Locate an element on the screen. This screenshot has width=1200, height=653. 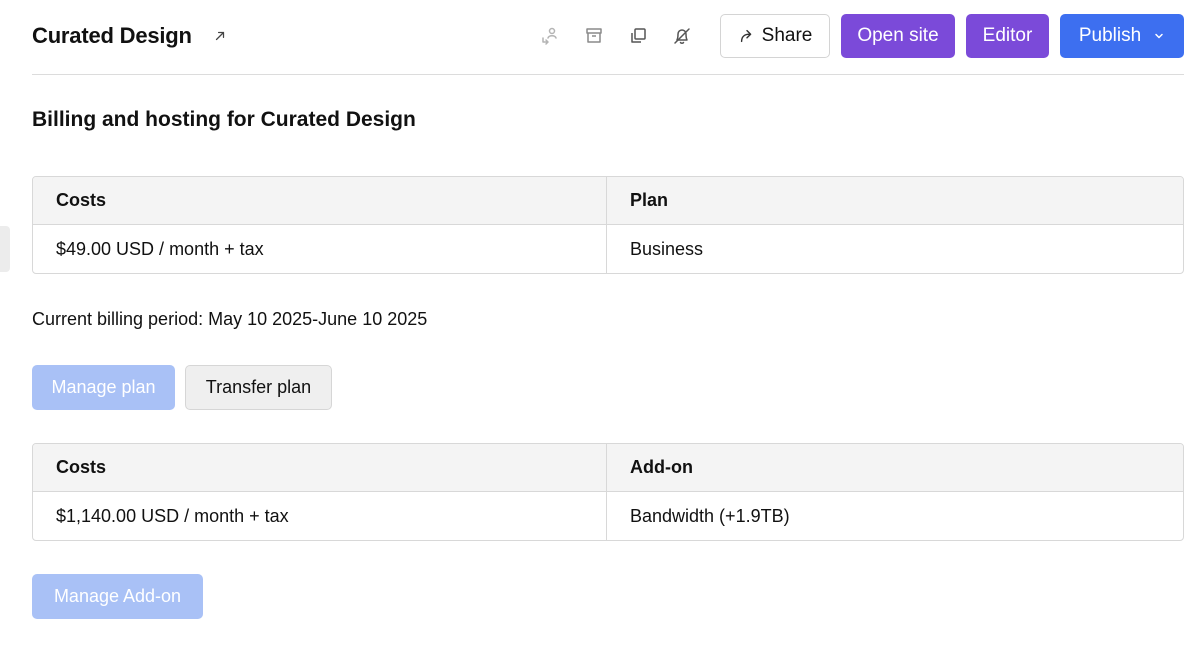
share-label: Share is located at coordinates (787, 35).